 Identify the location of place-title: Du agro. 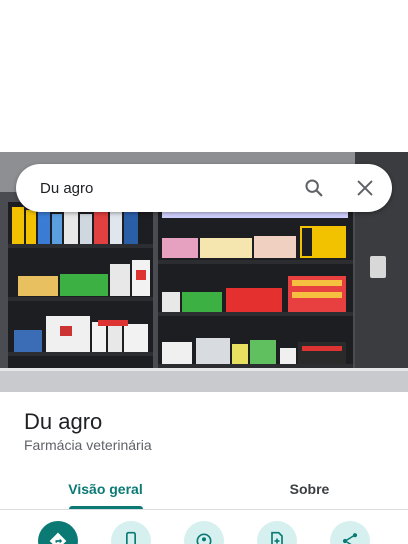
(63, 421).